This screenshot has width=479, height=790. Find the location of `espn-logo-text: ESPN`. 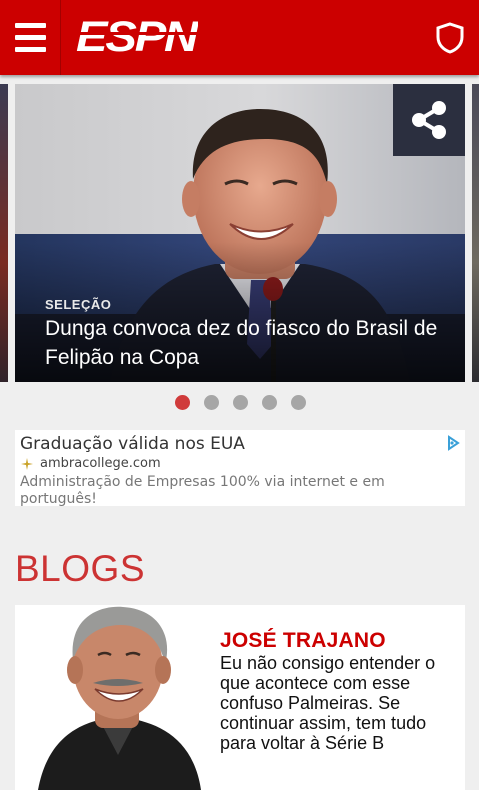

espn-logo-text: ESPN is located at coordinates (137, 36).